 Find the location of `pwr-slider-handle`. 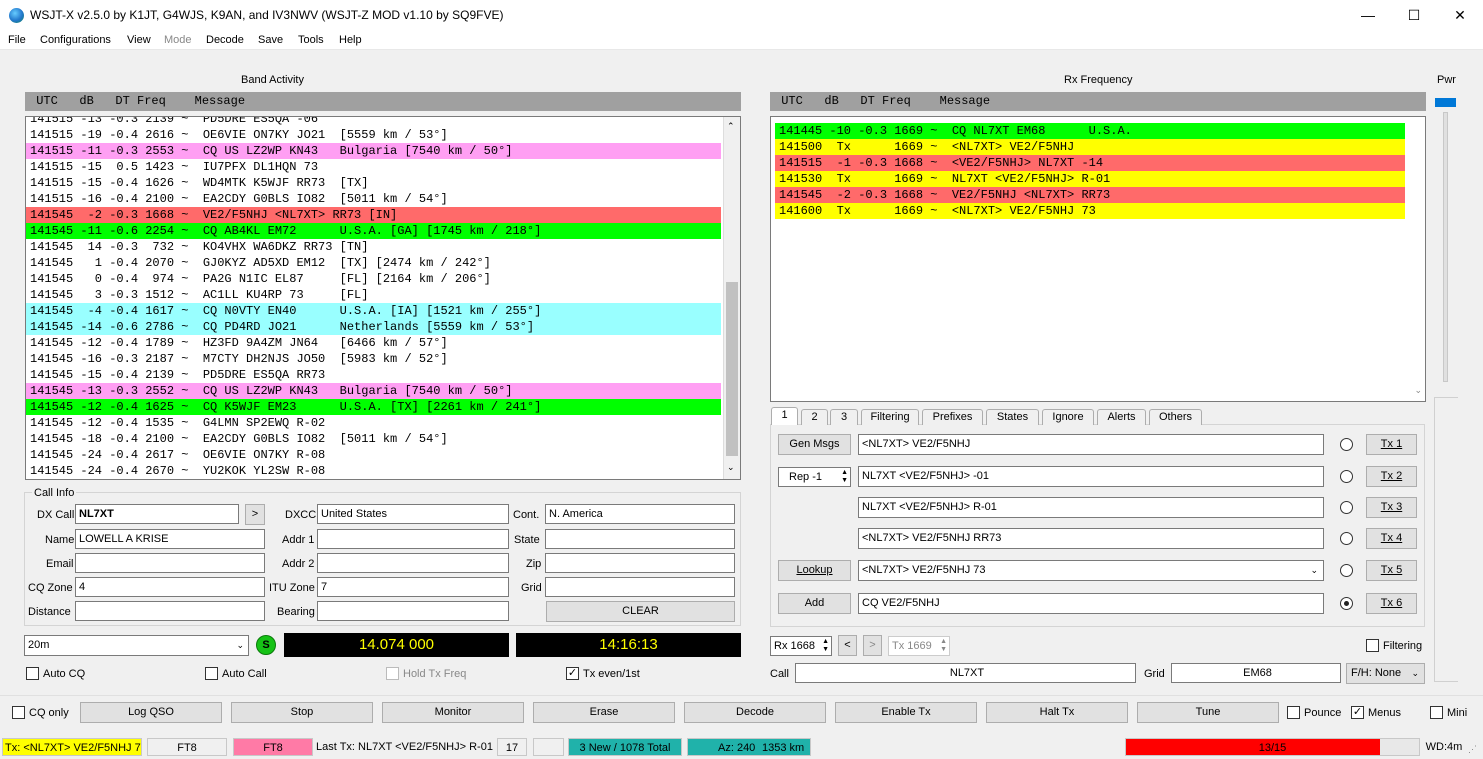

pwr-slider-handle is located at coordinates (1445, 102).